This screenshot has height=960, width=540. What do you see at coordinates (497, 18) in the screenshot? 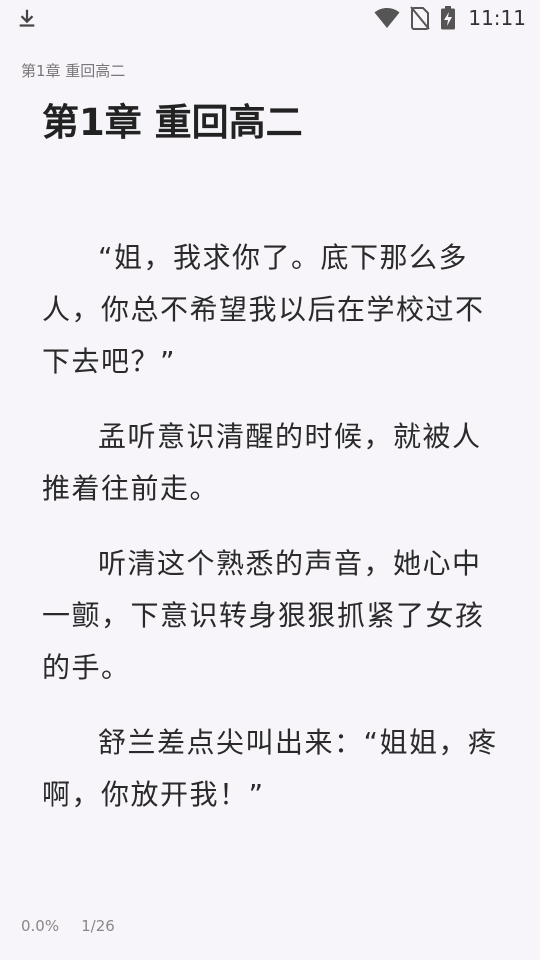
I see `status-time: 11:11` at bounding box center [497, 18].